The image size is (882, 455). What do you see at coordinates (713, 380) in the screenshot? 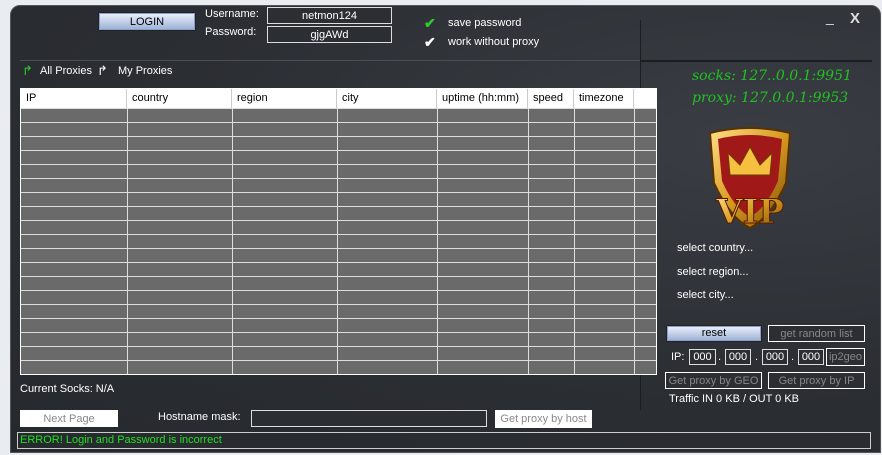
I see `get-proxy-by-geo-button: Get proxy by GEO` at bounding box center [713, 380].